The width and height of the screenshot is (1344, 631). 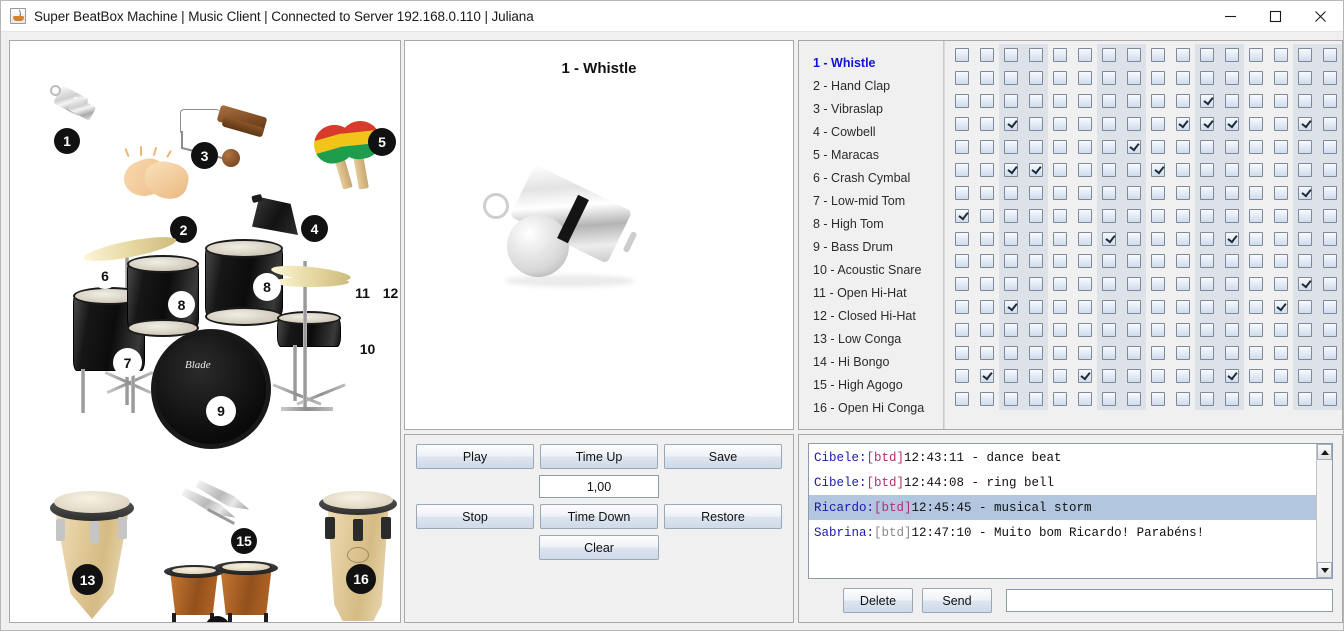 I want to click on beat-checkbox-r7-c16, so click(x=1329, y=192).